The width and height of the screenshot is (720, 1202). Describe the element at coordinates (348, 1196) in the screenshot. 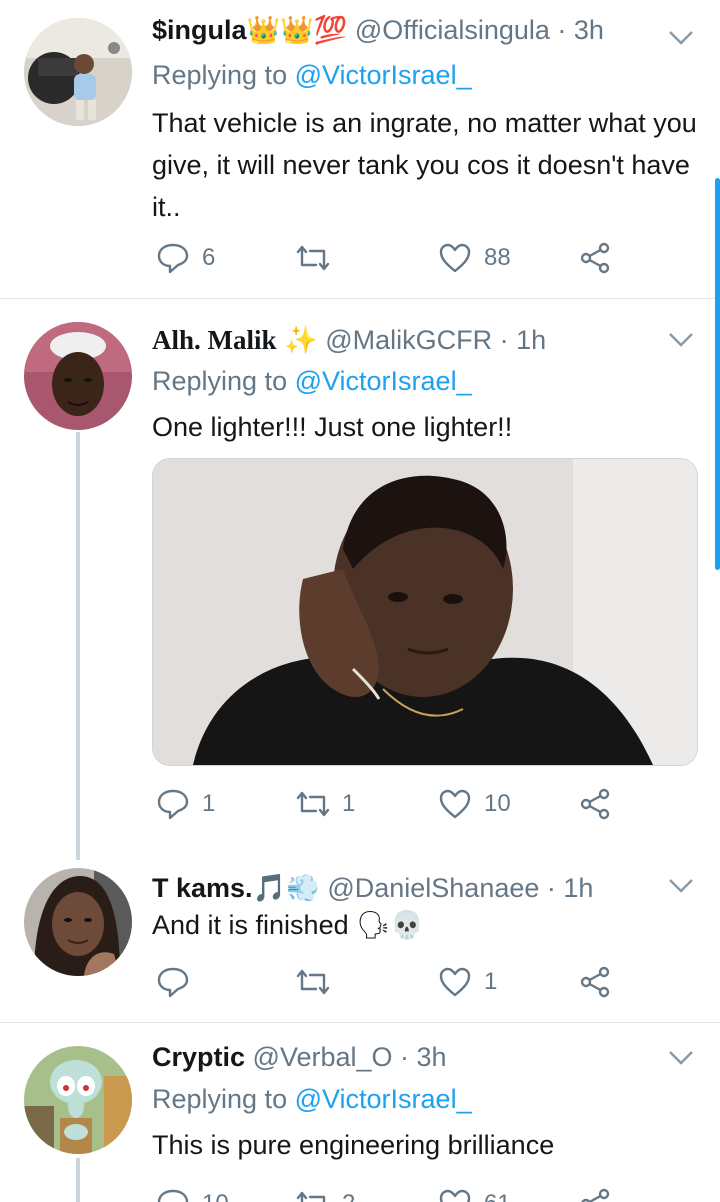

I see `retweet-count: 2` at that location.